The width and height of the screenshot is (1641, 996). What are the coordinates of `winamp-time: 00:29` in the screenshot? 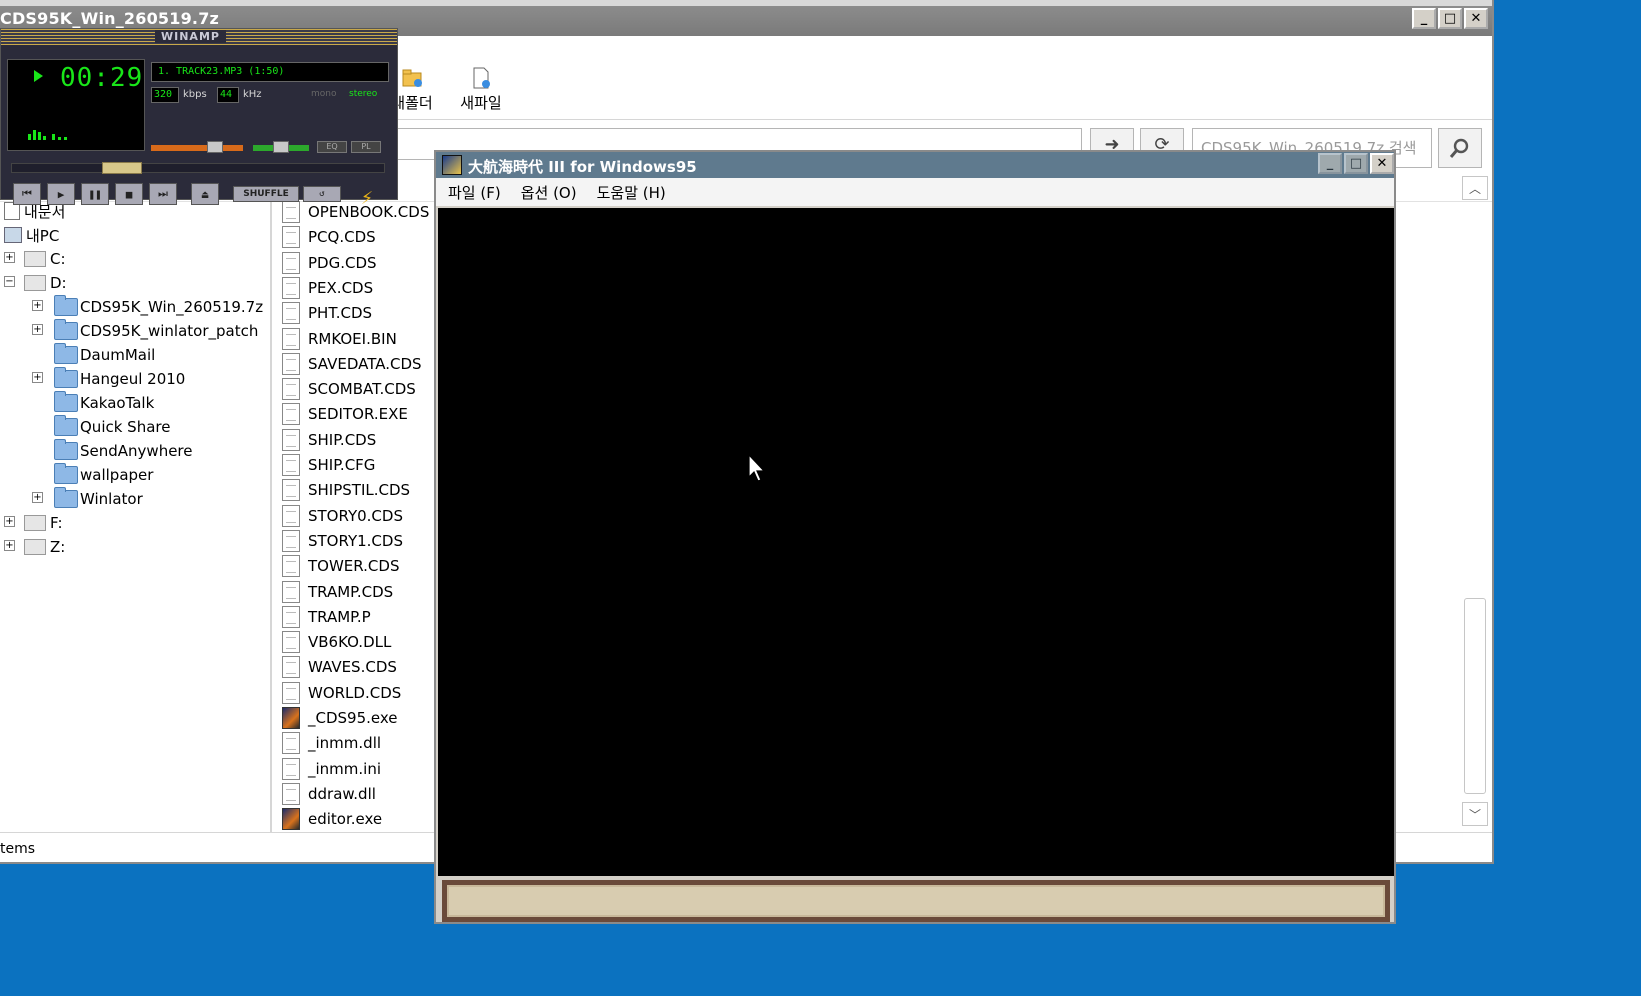 It's located at (101, 78).